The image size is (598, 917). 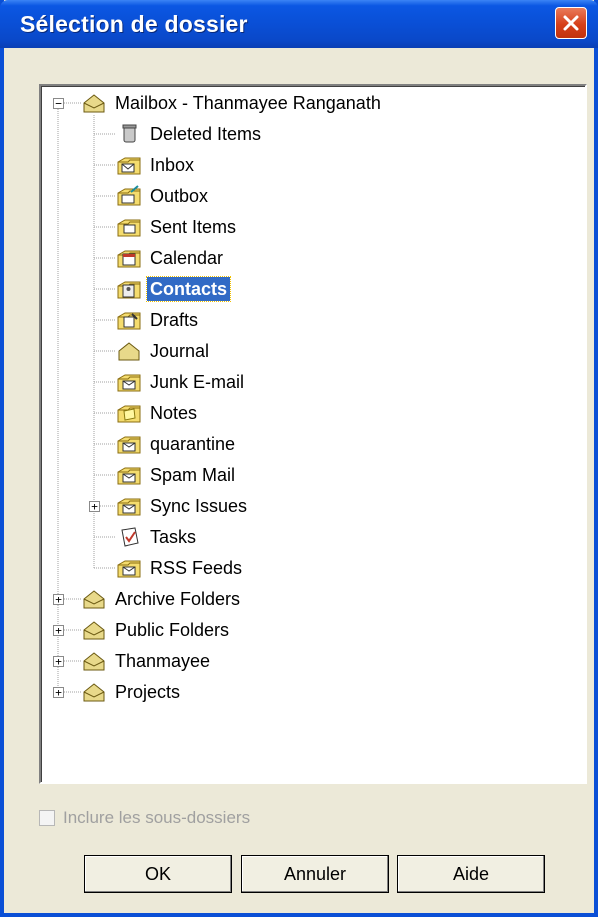 What do you see at coordinates (193, 227) in the screenshot?
I see `tree-item-label: Sent Items` at bounding box center [193, 227].